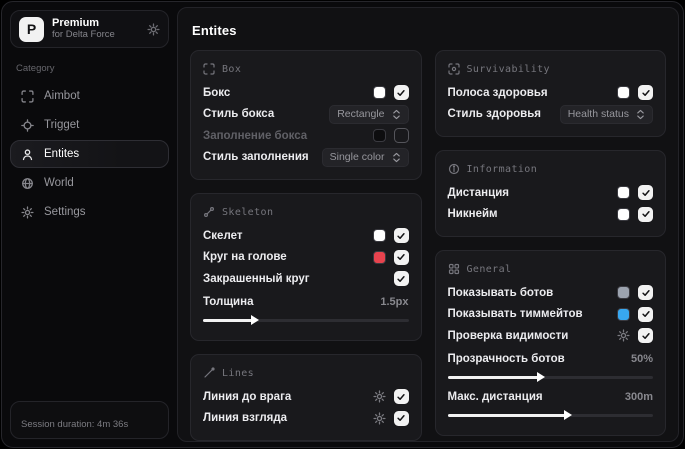 Image resolution: width=685 pixels, height=449 pixels. I want to click on brand-logo: P, so click(31, 29).